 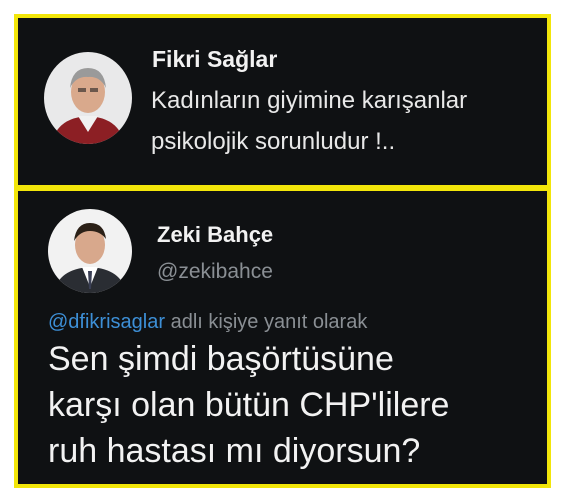 I want to click on tweet2-text-line-3: ruh hastası mı diyorsun?, so click(x=234, y=451).